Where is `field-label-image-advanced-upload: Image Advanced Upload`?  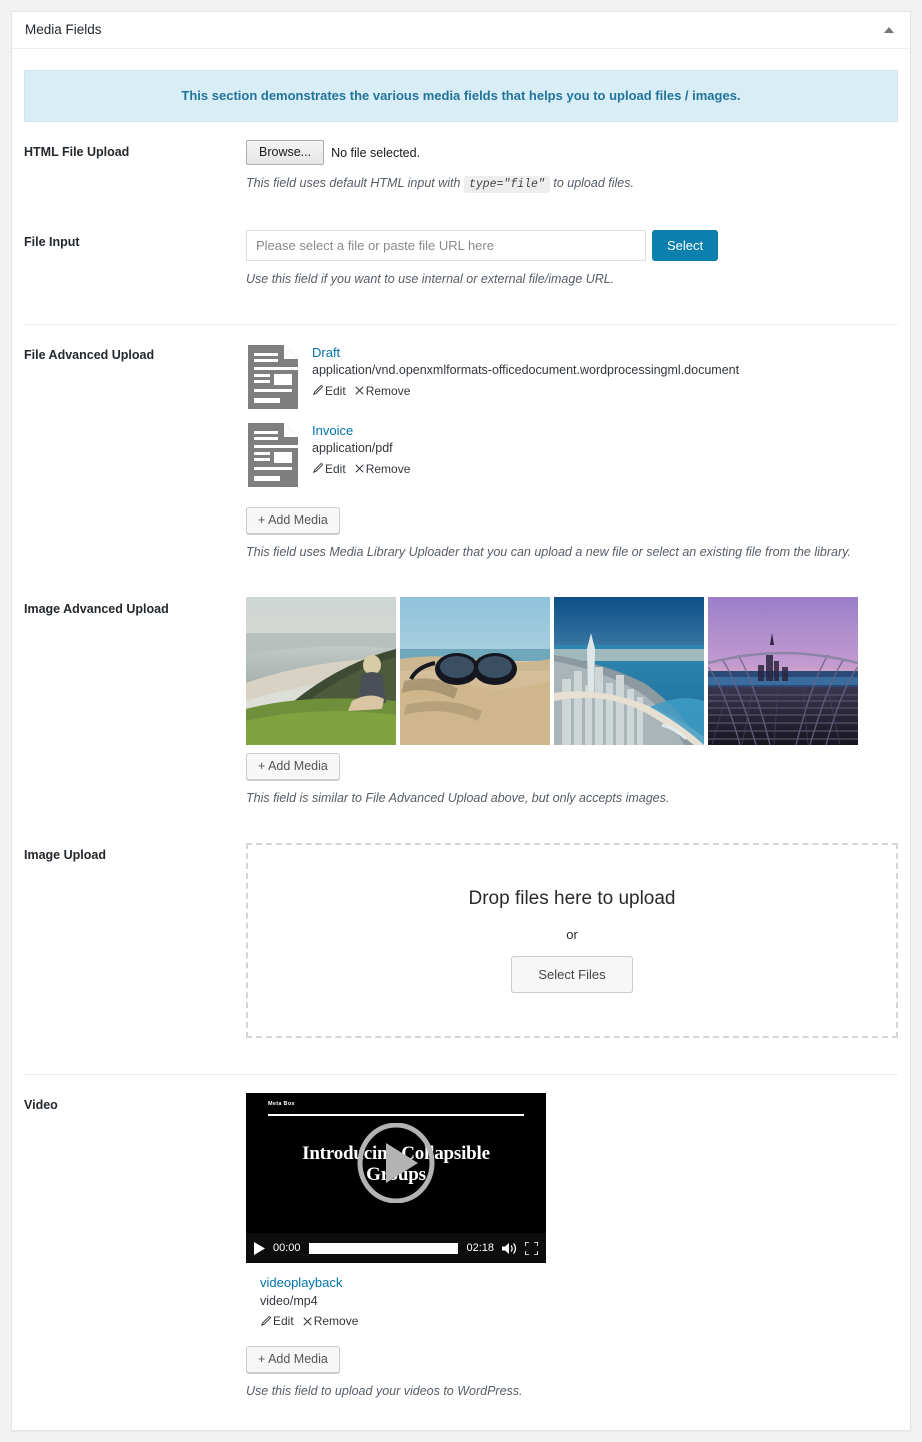 field-label-image-advanced-upload: Image Advanced Upload is located at coordinates (96, 608).